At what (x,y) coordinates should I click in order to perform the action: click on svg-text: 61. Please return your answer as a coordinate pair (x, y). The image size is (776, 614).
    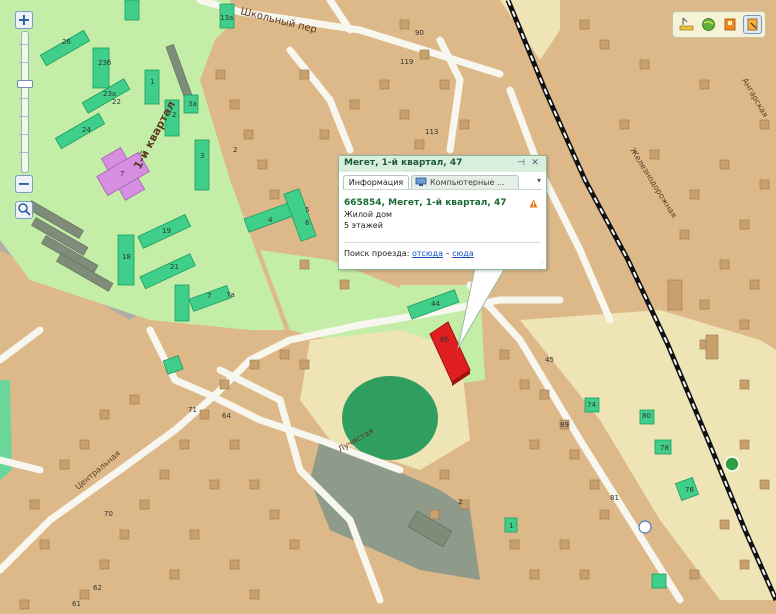
    Looking at the image, I should click on (76, 604).